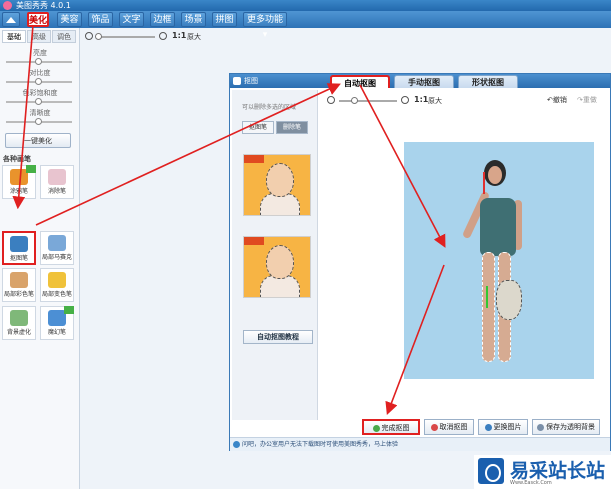 Image resolution: width=611 pixels, height=489 pixels. I want to click on dialog-action-bar: 完成抠图 取消抠图 更换图片 保存为透明背景, so click(421, 428).